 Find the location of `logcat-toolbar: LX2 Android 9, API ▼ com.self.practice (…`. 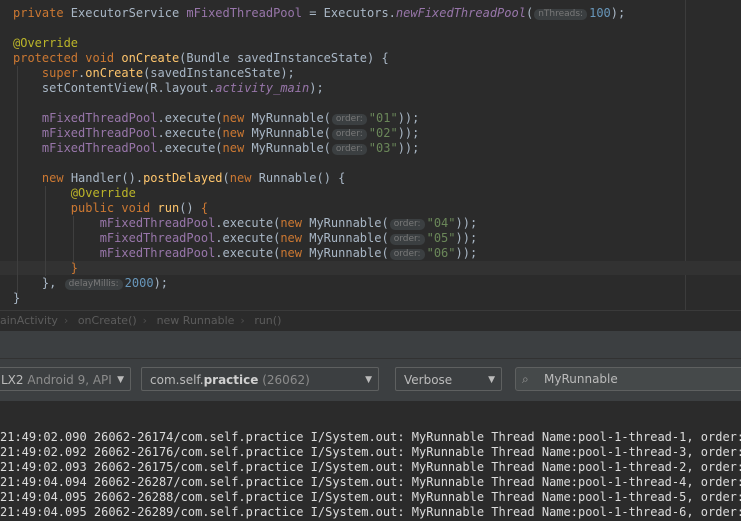

logcat-toolbar: LX2 Android 9, API ▼ com.self.practice (… is located at coordinates (370, 380).